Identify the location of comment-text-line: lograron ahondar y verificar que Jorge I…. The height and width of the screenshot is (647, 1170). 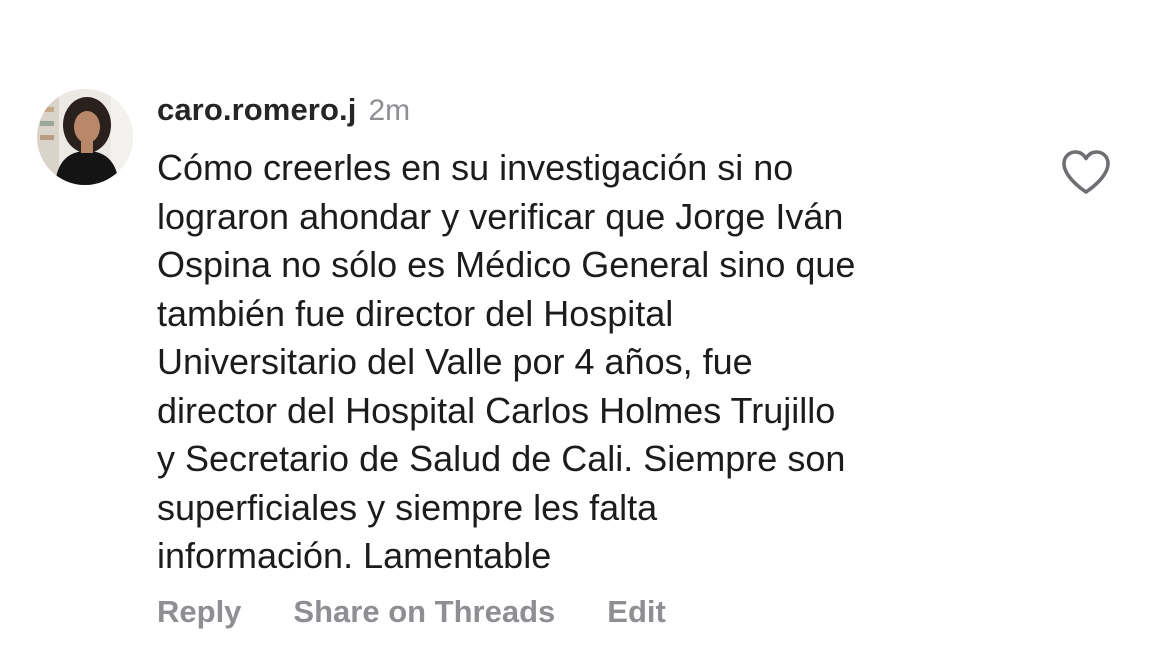
(500, 216).